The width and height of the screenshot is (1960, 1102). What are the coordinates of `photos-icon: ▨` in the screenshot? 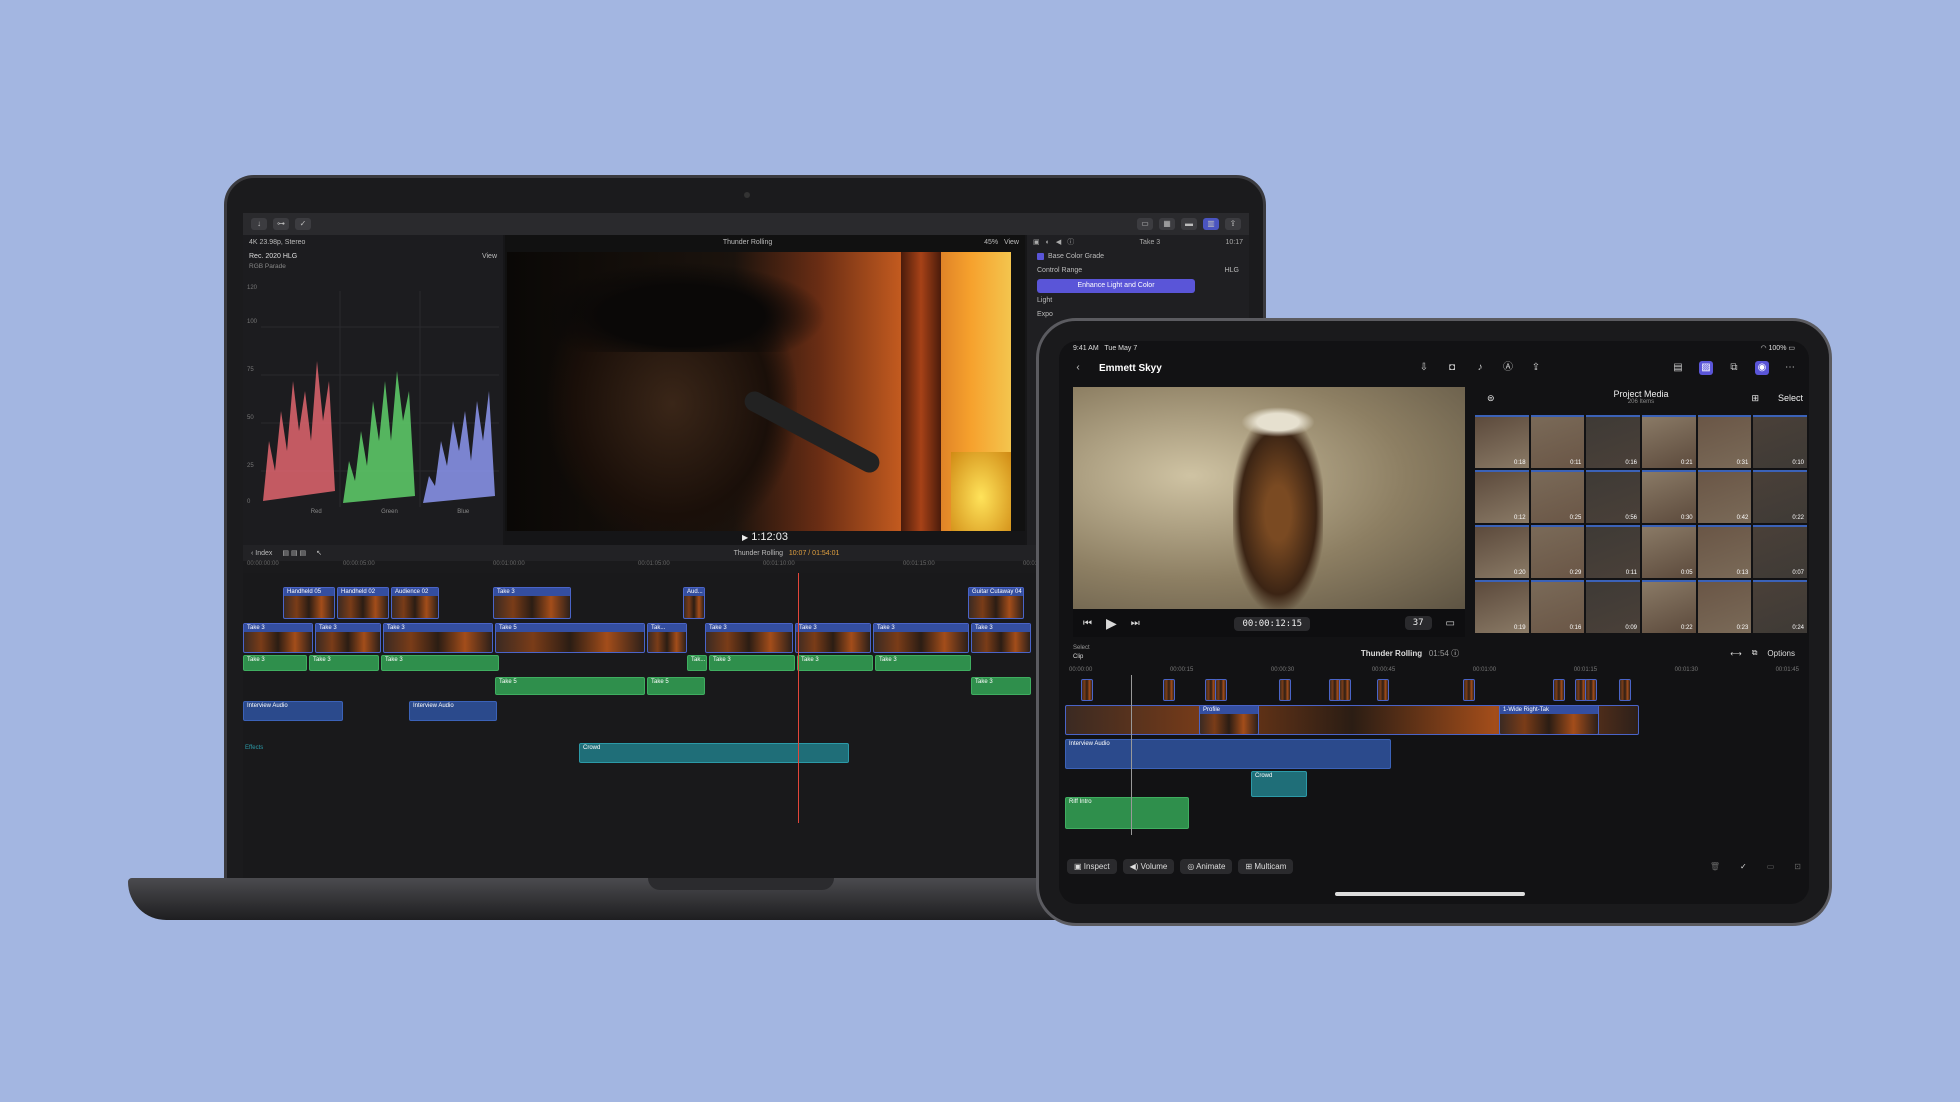 It's located at (1706, 368).